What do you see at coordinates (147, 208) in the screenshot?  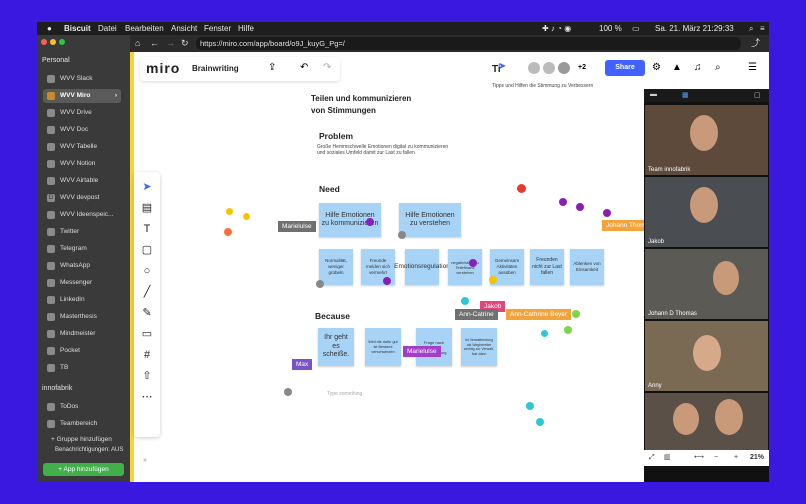 I see `templates-icon: ▤` at bounding box center [147, 208].